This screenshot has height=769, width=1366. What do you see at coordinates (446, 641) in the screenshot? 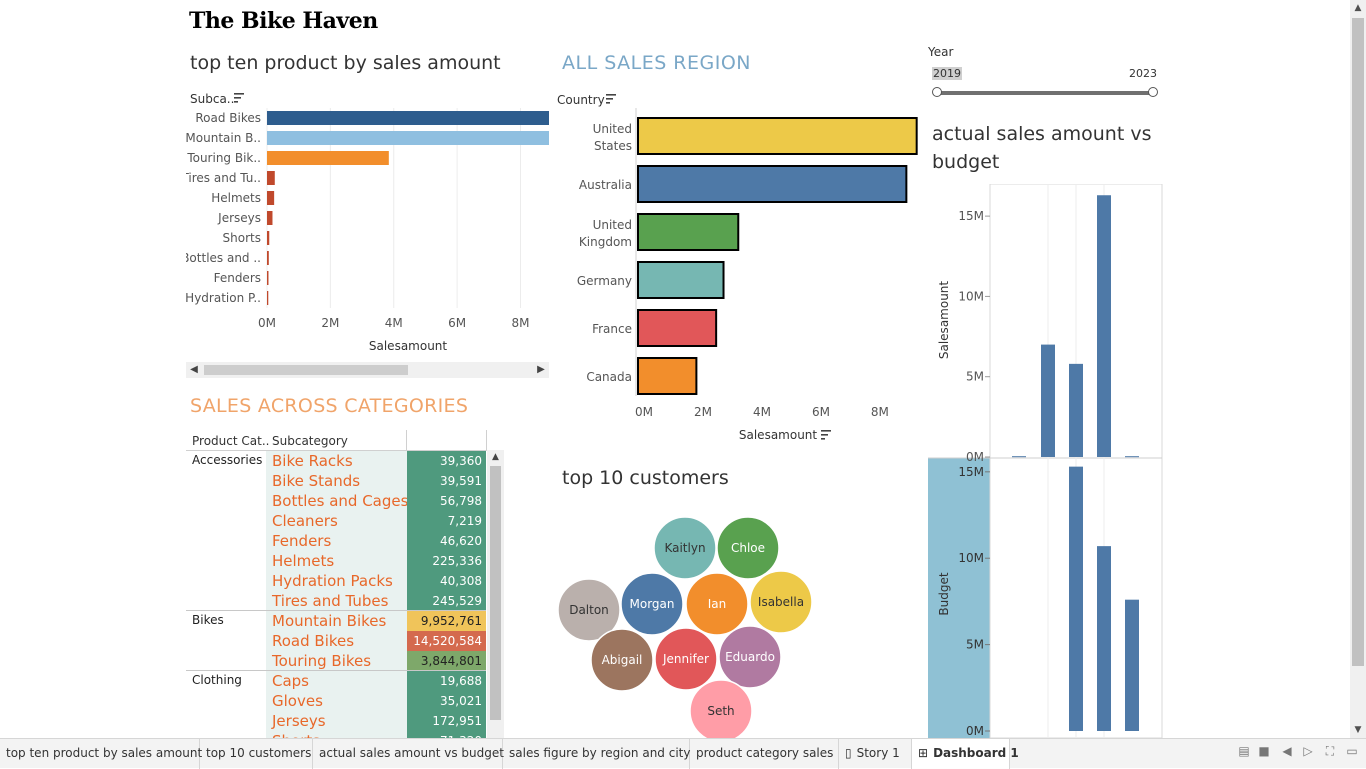
I see `sales-value-cell: 14,520,584` at bounding box center [446, 641].